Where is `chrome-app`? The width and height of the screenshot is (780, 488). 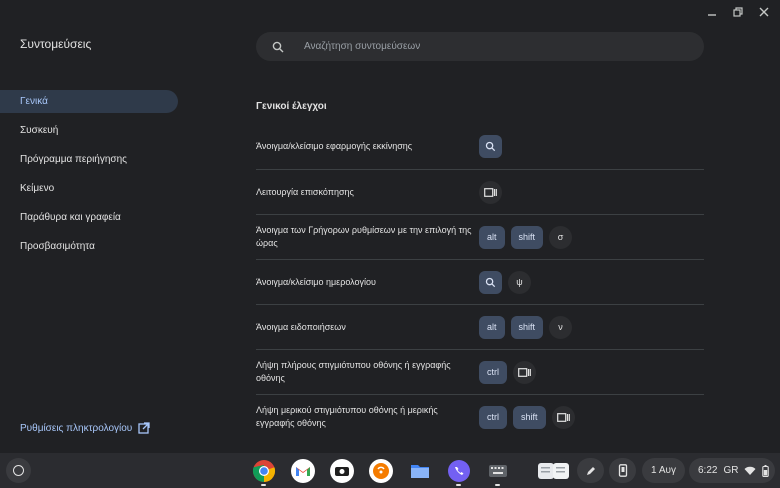 chrome-app is located at coordinates (263, 472).